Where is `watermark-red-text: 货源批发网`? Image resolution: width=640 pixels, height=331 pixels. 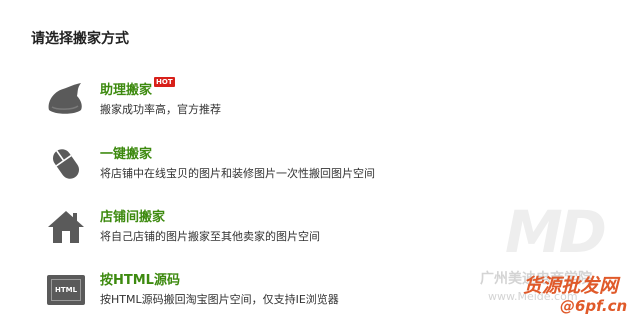
watermark-red-text: 货源批发网 is located at coordinates (571, 286).